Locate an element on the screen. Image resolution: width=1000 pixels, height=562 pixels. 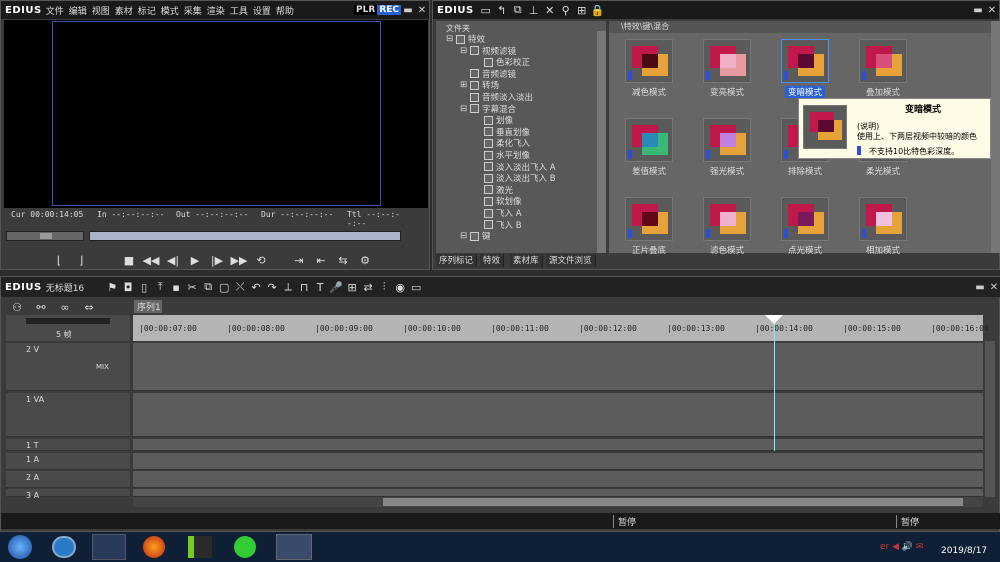
razor-icon: ⟂ is located at coordinates (288, 287).